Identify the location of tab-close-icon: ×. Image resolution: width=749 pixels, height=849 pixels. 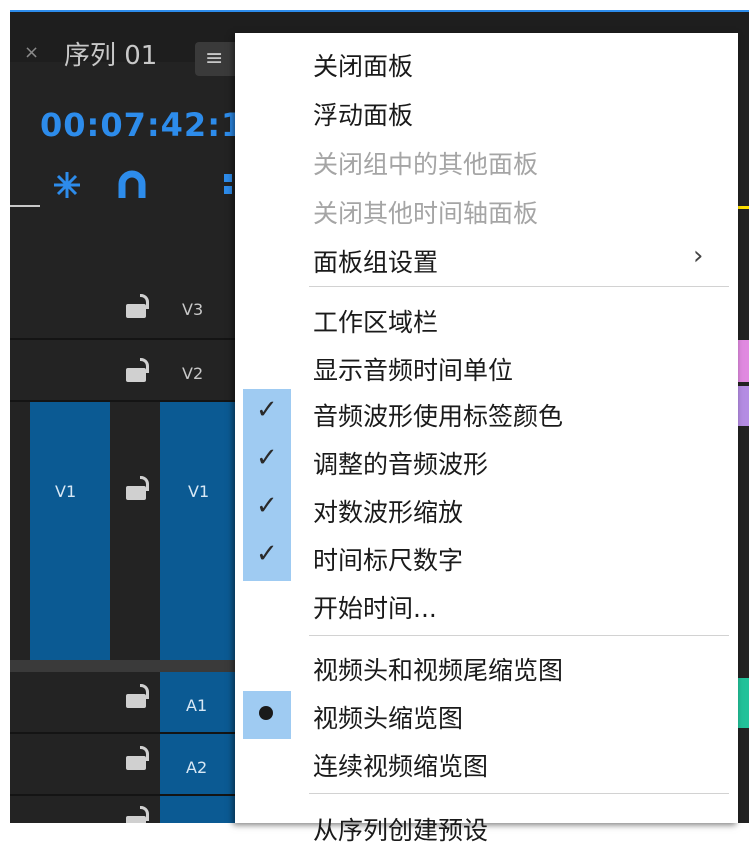
(31, 52).